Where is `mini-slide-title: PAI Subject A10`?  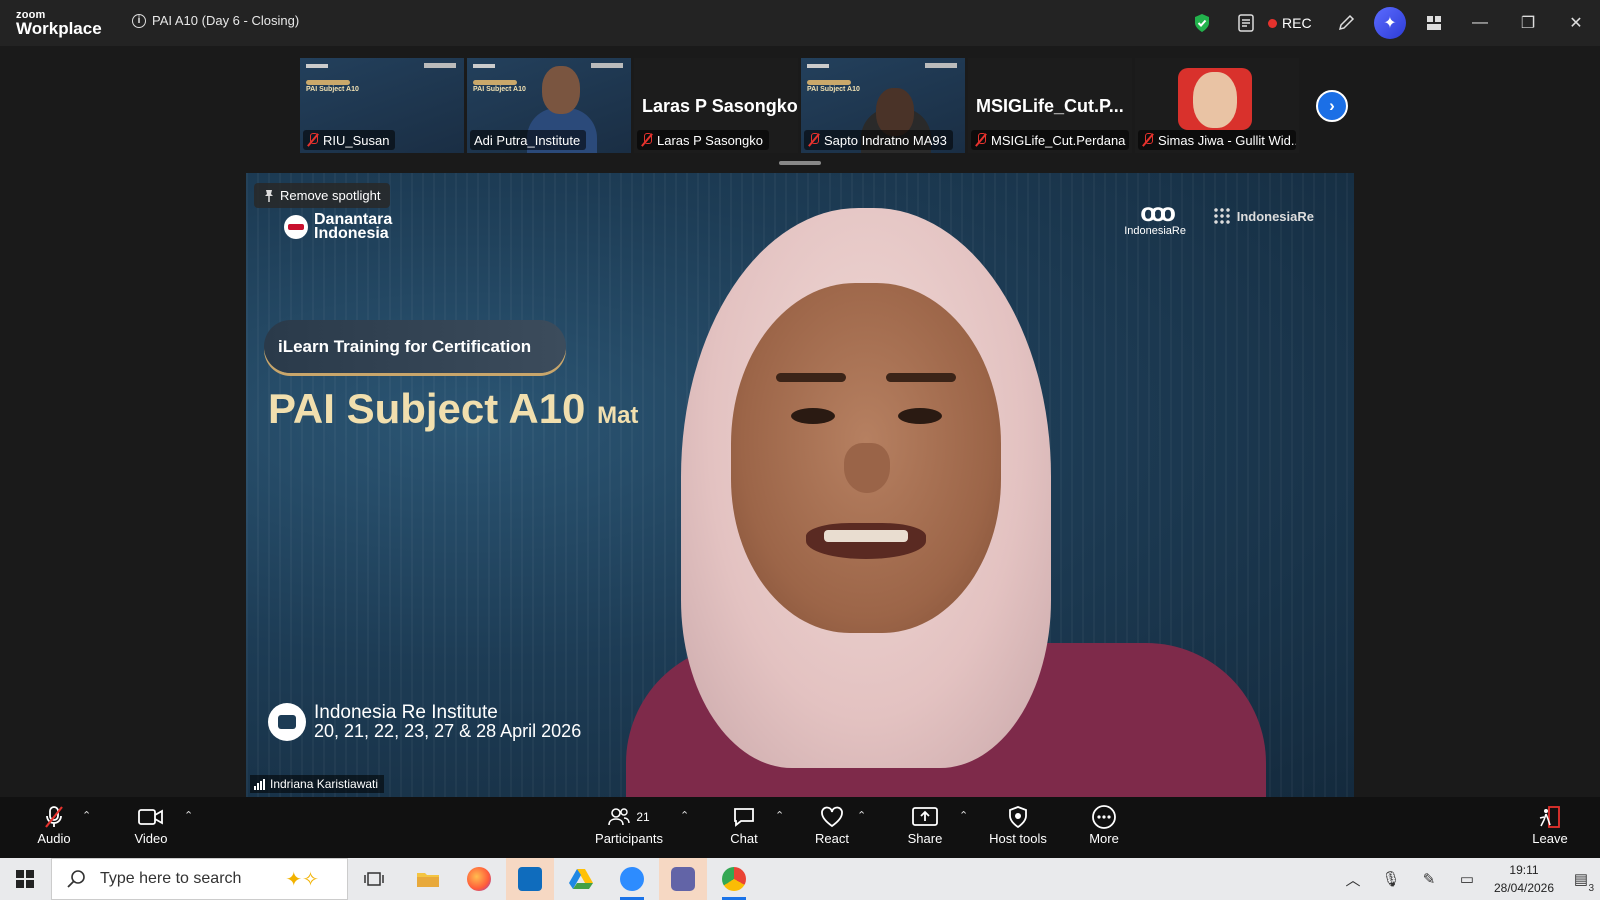 mini-slide-title: PAI Subject A10 is located at coordinates (332, 89).